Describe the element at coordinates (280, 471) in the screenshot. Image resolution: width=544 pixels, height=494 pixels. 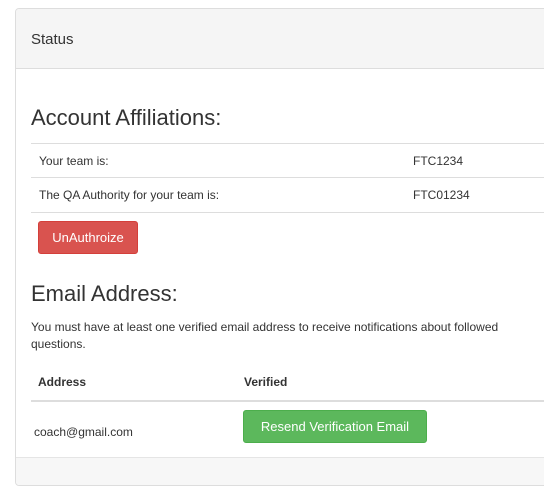
I see `panel-footer` at that location.